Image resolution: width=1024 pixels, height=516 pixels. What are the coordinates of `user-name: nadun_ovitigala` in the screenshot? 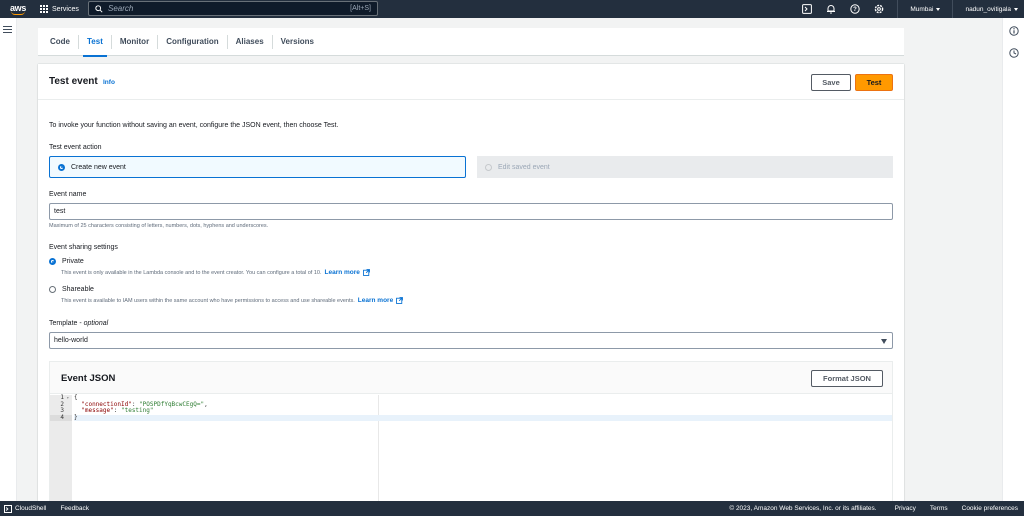 It's located at (988, 9).